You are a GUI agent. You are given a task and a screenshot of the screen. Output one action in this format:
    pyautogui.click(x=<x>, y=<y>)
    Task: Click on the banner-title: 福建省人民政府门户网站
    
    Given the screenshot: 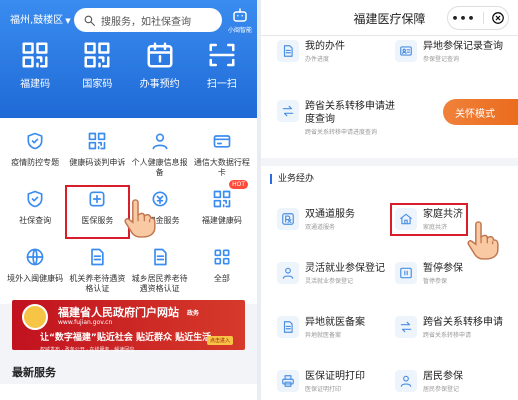 What is the action you would take?
    pyautogui.click(x=118, y=312)
    